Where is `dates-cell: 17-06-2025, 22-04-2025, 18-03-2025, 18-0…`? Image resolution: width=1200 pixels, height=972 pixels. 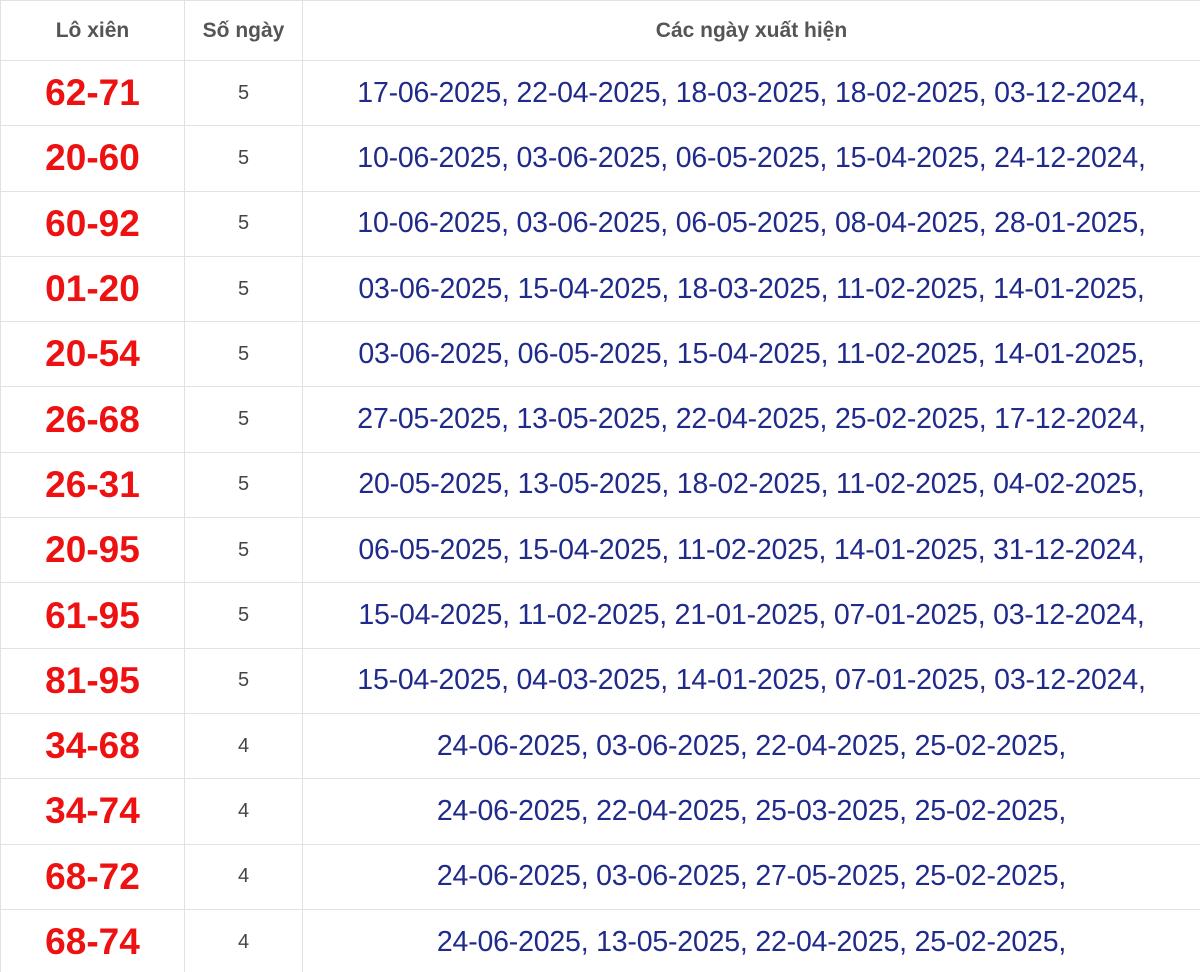 dates-cell: 17-06-2025, 22-04-2025, 18-03-2025, 18-0… is located at coordinates (751, 93).